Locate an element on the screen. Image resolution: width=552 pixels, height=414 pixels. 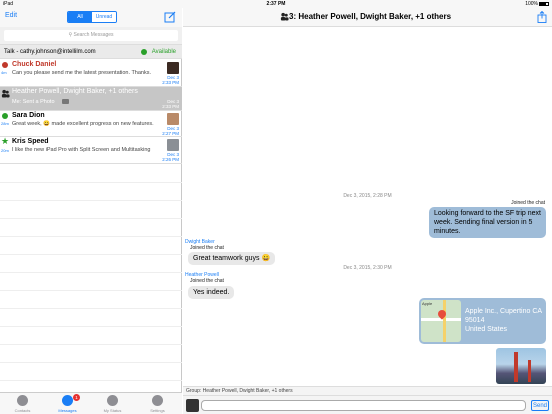
search-bar: ⚲ Search Messages is located at coordinates (91, 36).